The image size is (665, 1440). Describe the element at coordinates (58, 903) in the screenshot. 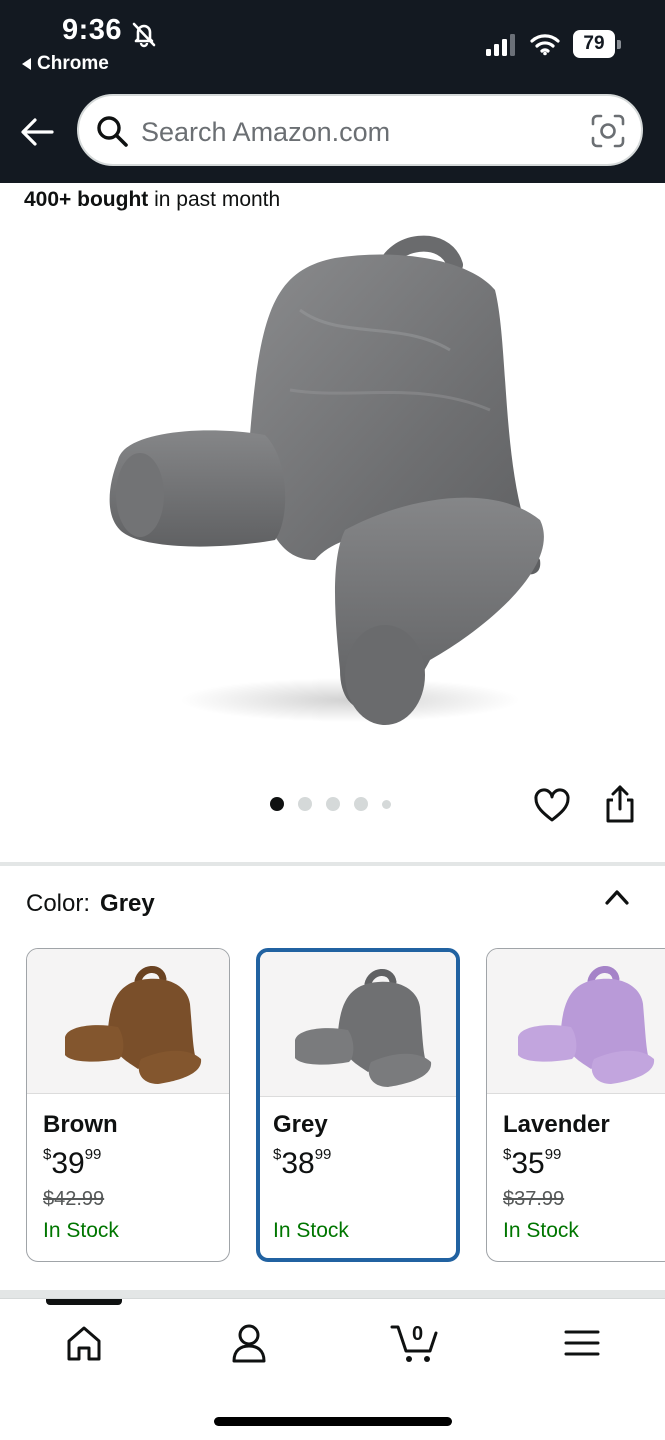

I see `color-label-key: Color:` at that location.